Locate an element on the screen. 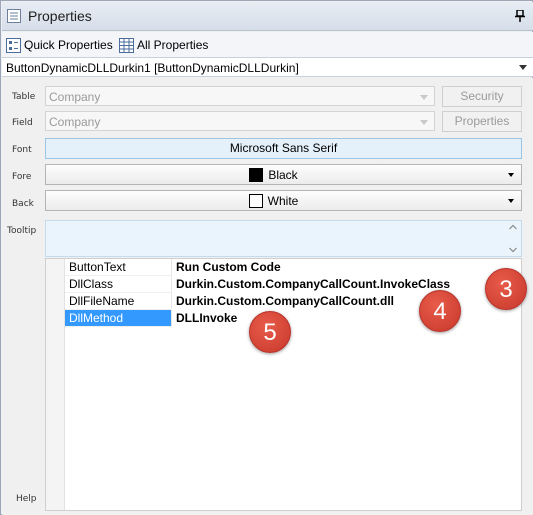  window-title: Properties is located at coordinates (60, 16).